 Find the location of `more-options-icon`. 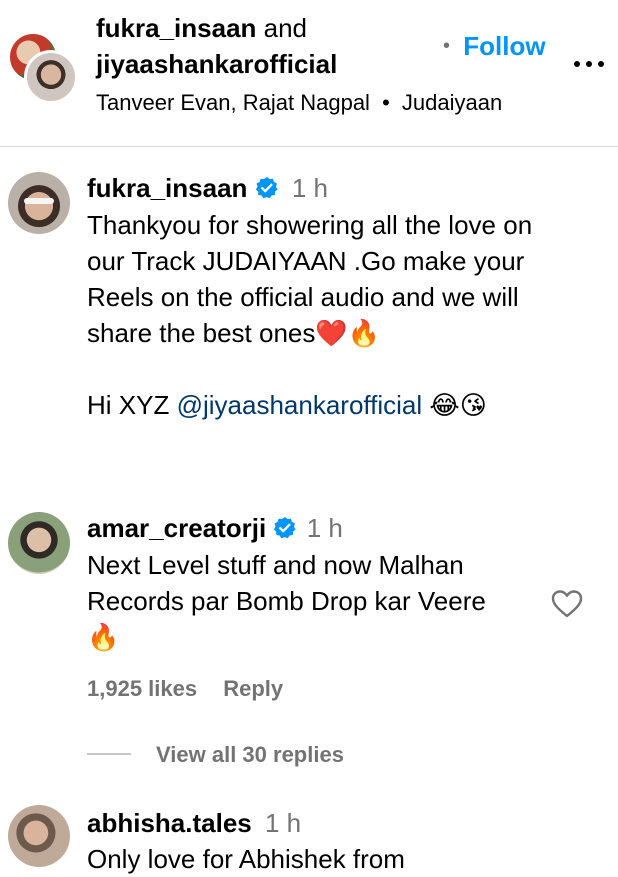

more-options-icon is located at coordinates (589, 64).